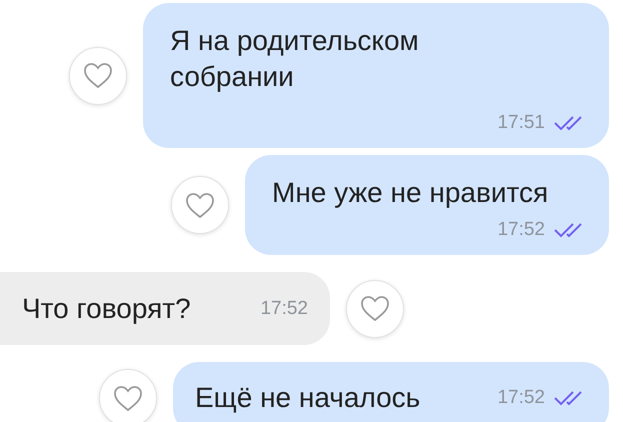 This screenshot has height=422, width=623. What do you see at coordinates (411, 193) in the screenshot?
I see `message-text: Мне уже не нравится` at bounding box center [411, 193].